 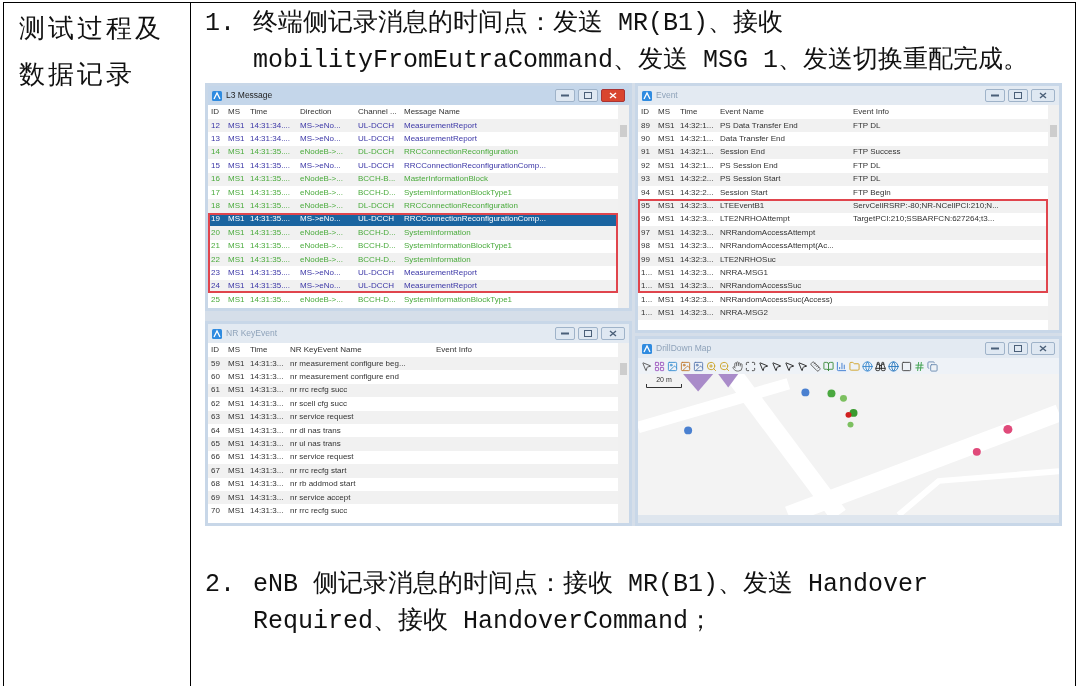 I want to click on table-row: 23 MS1 14:31:35.... MS->eNo... UL-DCCH MeasurementReport, so click(x=413, y=273).